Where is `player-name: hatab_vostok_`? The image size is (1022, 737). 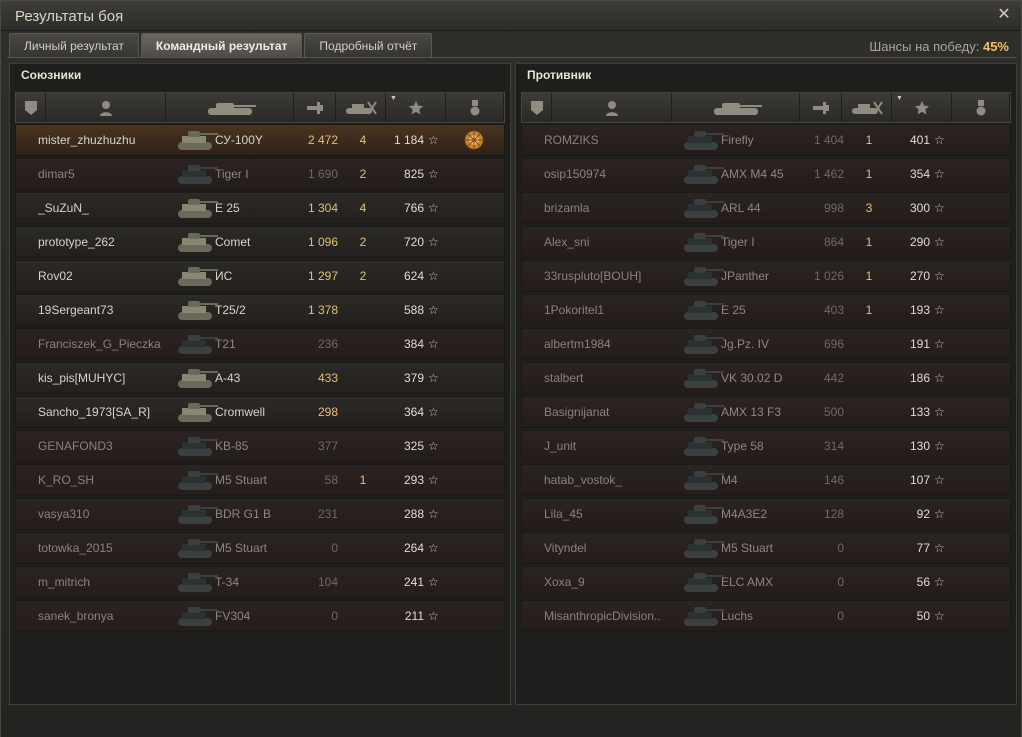 player-name: hatab_vostok_ is located at coordinates (619, 480).